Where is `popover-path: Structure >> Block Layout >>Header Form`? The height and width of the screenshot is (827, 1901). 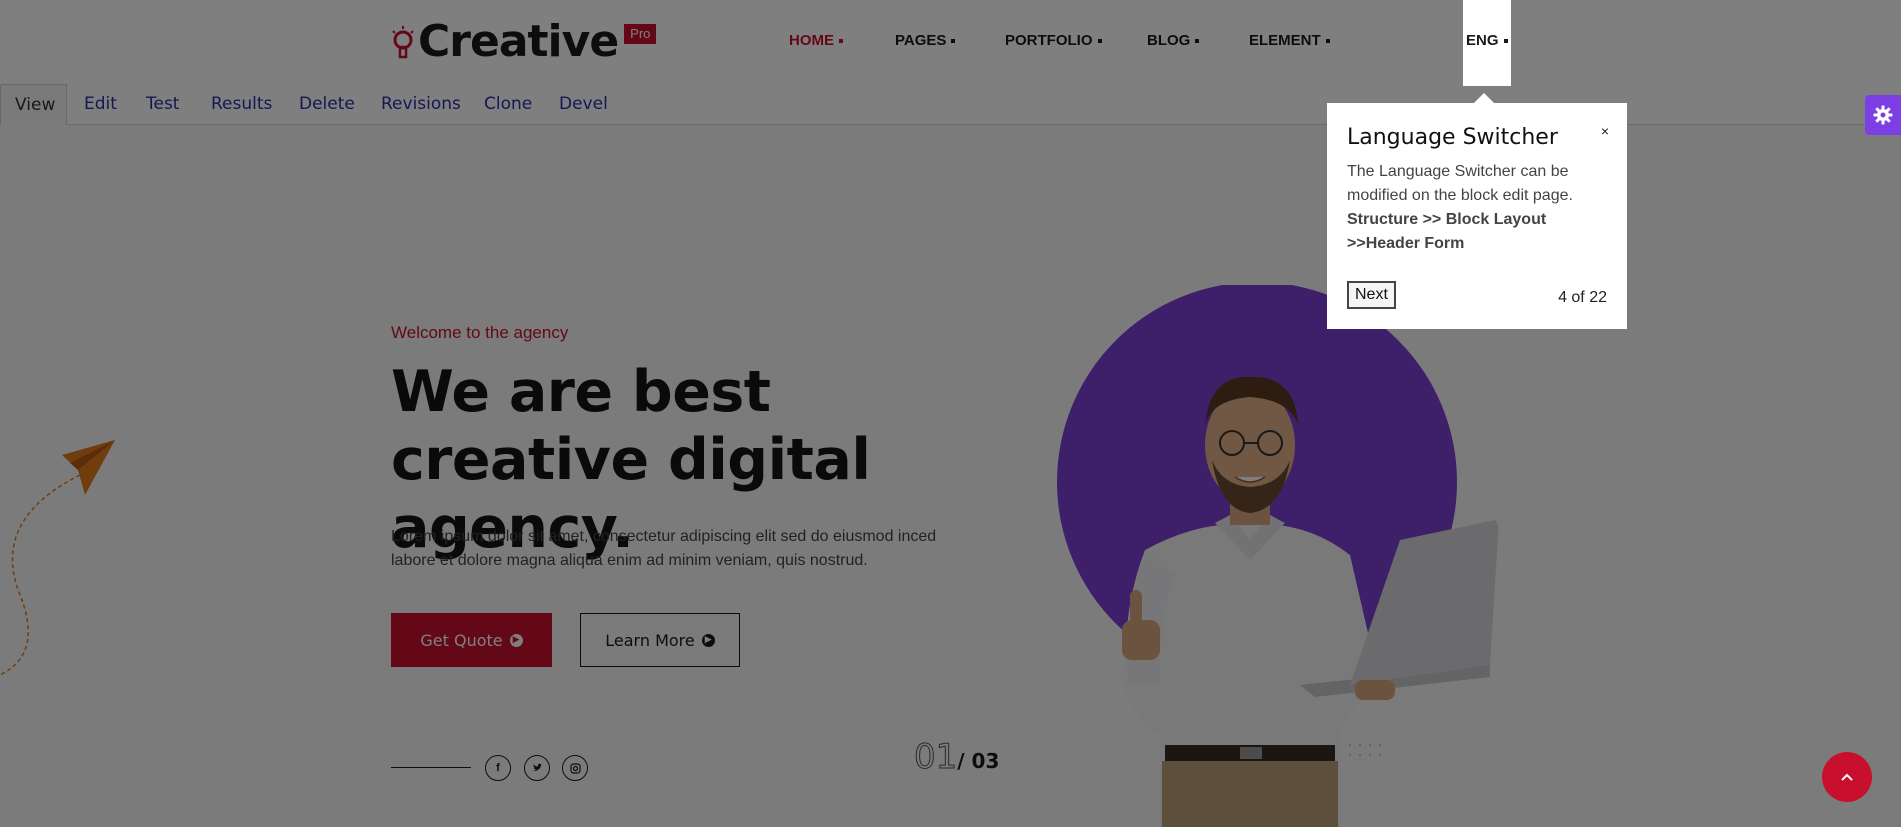
popover-path: Structure >> Block Layout >>Header Form is located at coordinates (1447, 231).